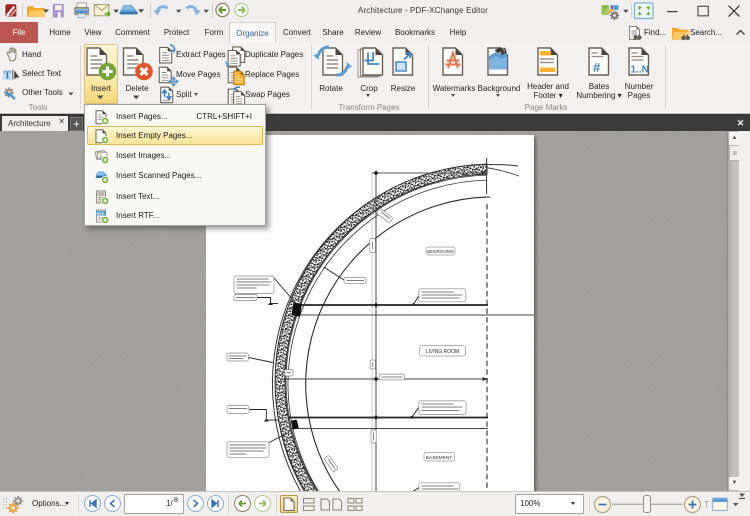 Image resolution: width=750 pixels, height=516 pixels. What do you see at coordinates (640, 70) in the screenshot?
I see `svg-text: 1..N` at bounding box center [640, 70].